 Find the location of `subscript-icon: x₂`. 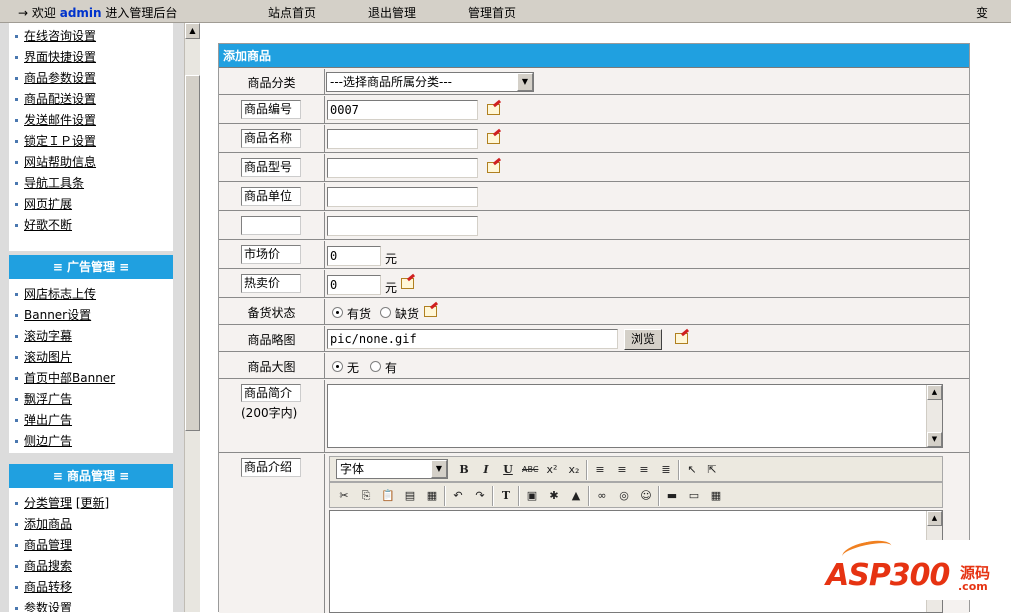

subscript-icon: x₂ is located at coordinates (574, 470).